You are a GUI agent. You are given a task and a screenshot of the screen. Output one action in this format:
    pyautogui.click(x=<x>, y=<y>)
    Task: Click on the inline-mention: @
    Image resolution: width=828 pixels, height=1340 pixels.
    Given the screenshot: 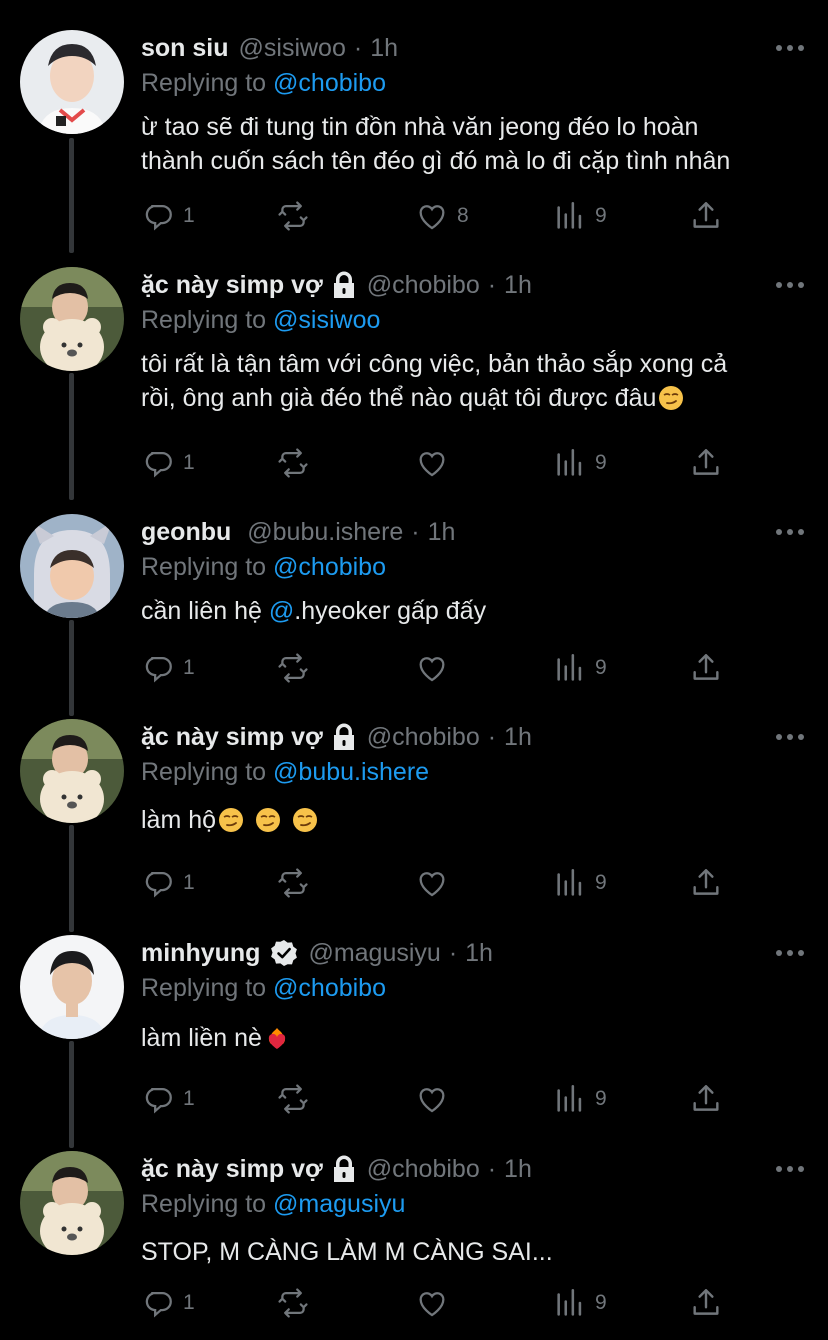 What is the action you would take?
    pyautogui.click(x=281, y=611)
    